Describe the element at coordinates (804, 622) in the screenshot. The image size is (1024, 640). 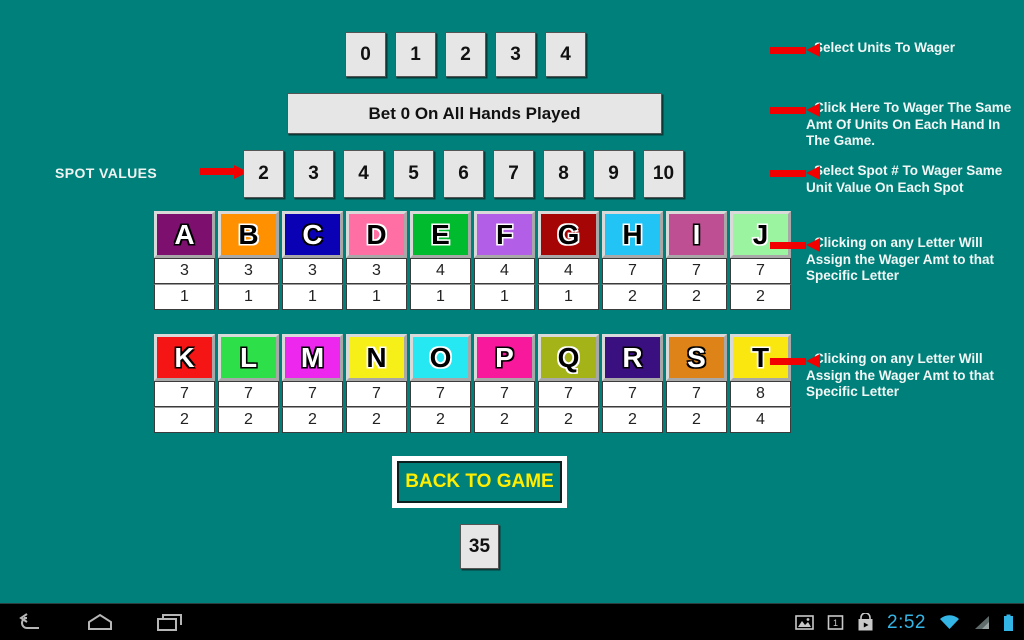
I see `screenshot-icon` at that location.